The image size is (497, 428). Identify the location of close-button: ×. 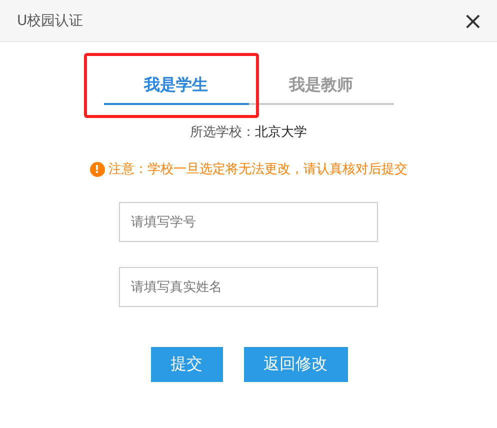
(472, 20).